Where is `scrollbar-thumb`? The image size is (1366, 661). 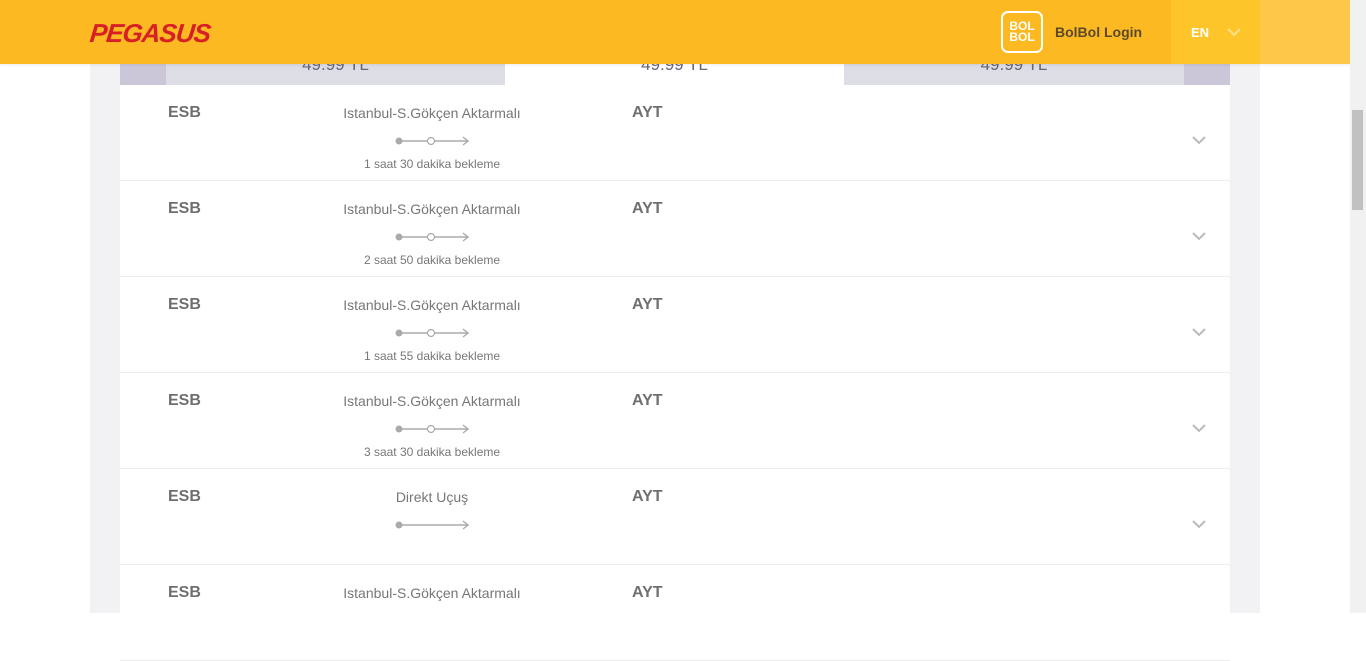
scrollbar-thumb is located at coordinates (1357, 160).